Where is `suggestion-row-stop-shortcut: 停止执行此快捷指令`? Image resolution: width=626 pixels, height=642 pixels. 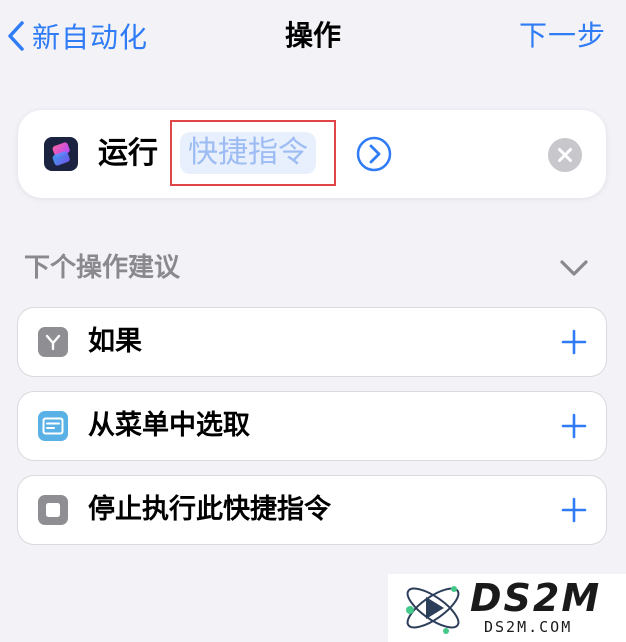
suggestion-row-stop-shortcut: 停止执行此快捷指令 is located at coordinates (312, 510).